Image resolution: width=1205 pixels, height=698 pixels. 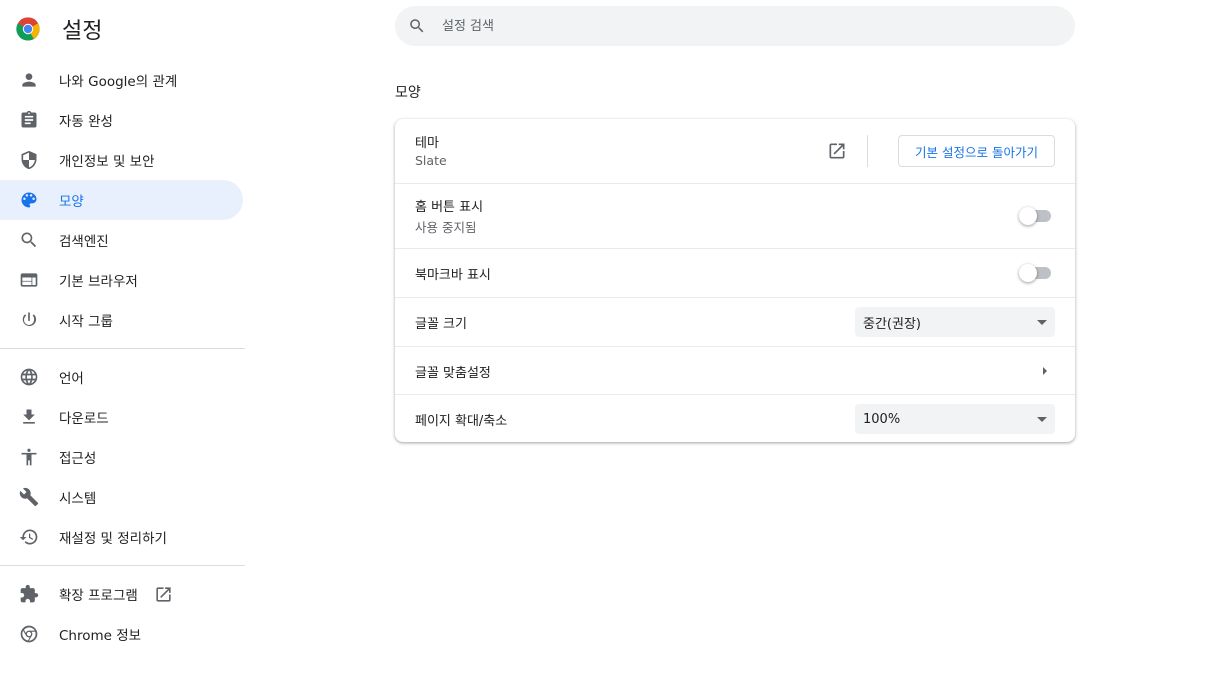 I want to click on sidebar-item-system: 시스템, so click(x=121, y=497).